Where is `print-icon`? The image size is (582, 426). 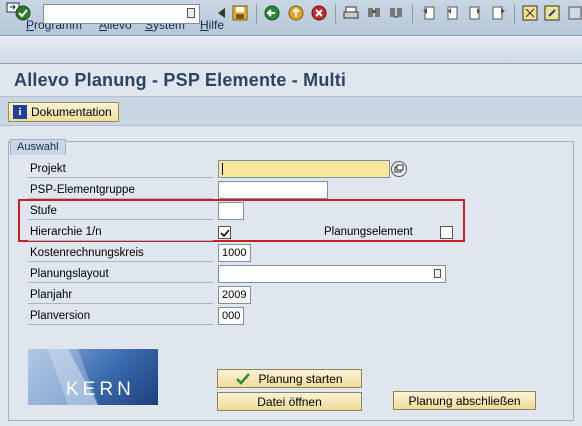 print-icon is located at coordinates (351, 13).